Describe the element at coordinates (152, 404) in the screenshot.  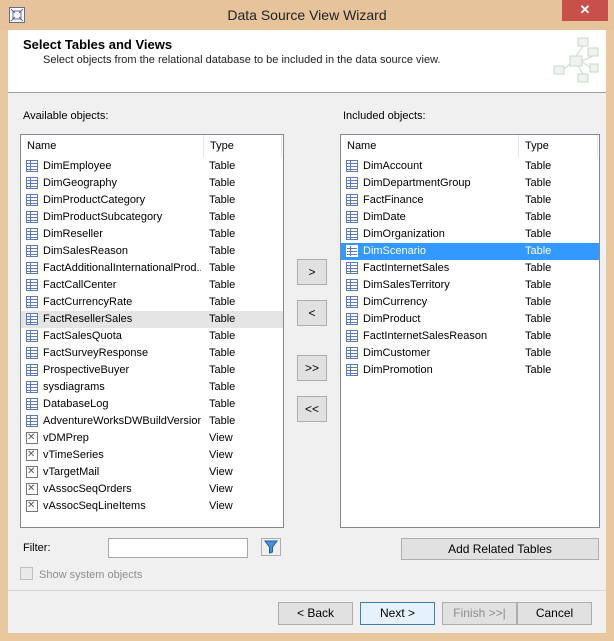
I see `available-list-item: DatabaseLog Table` at that location.